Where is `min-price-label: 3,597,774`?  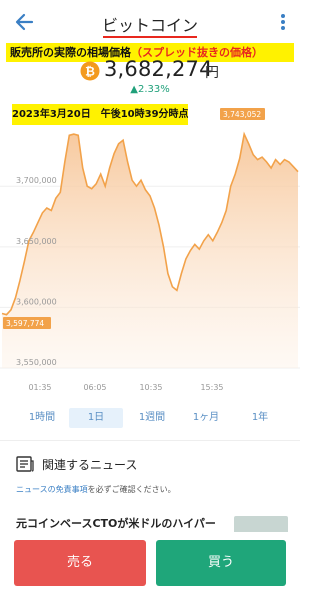 min-price-label: 3,597,774 is located at coordinates (25, 323).